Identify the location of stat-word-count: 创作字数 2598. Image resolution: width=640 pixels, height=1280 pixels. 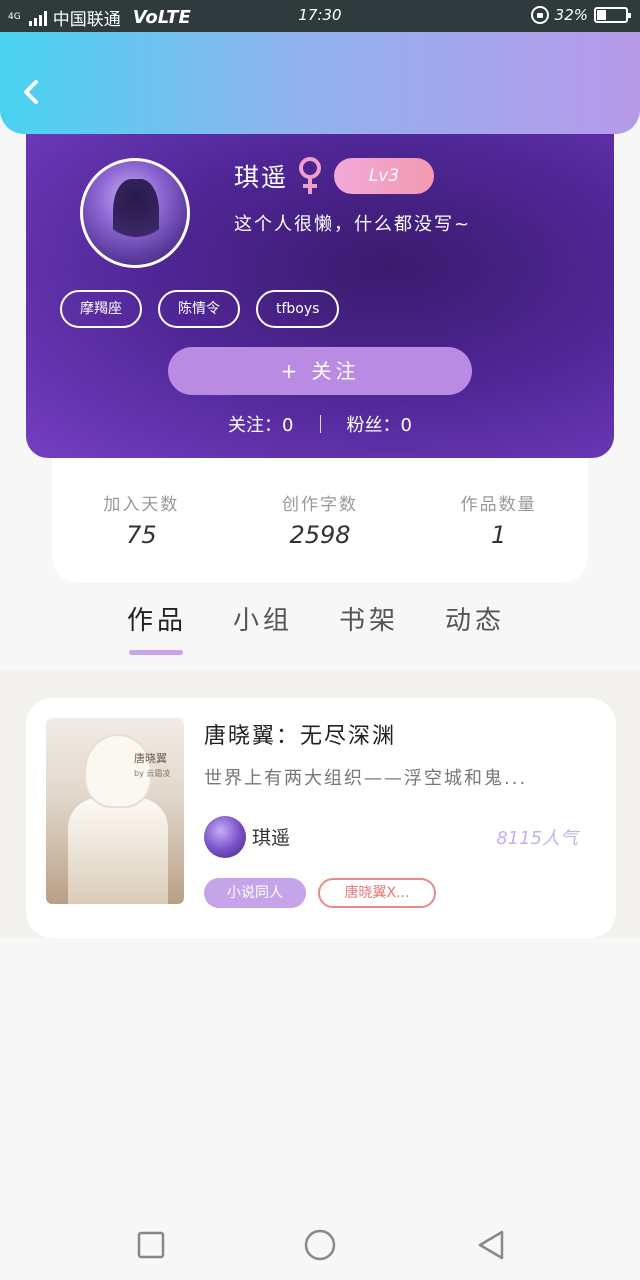
(320, 520).